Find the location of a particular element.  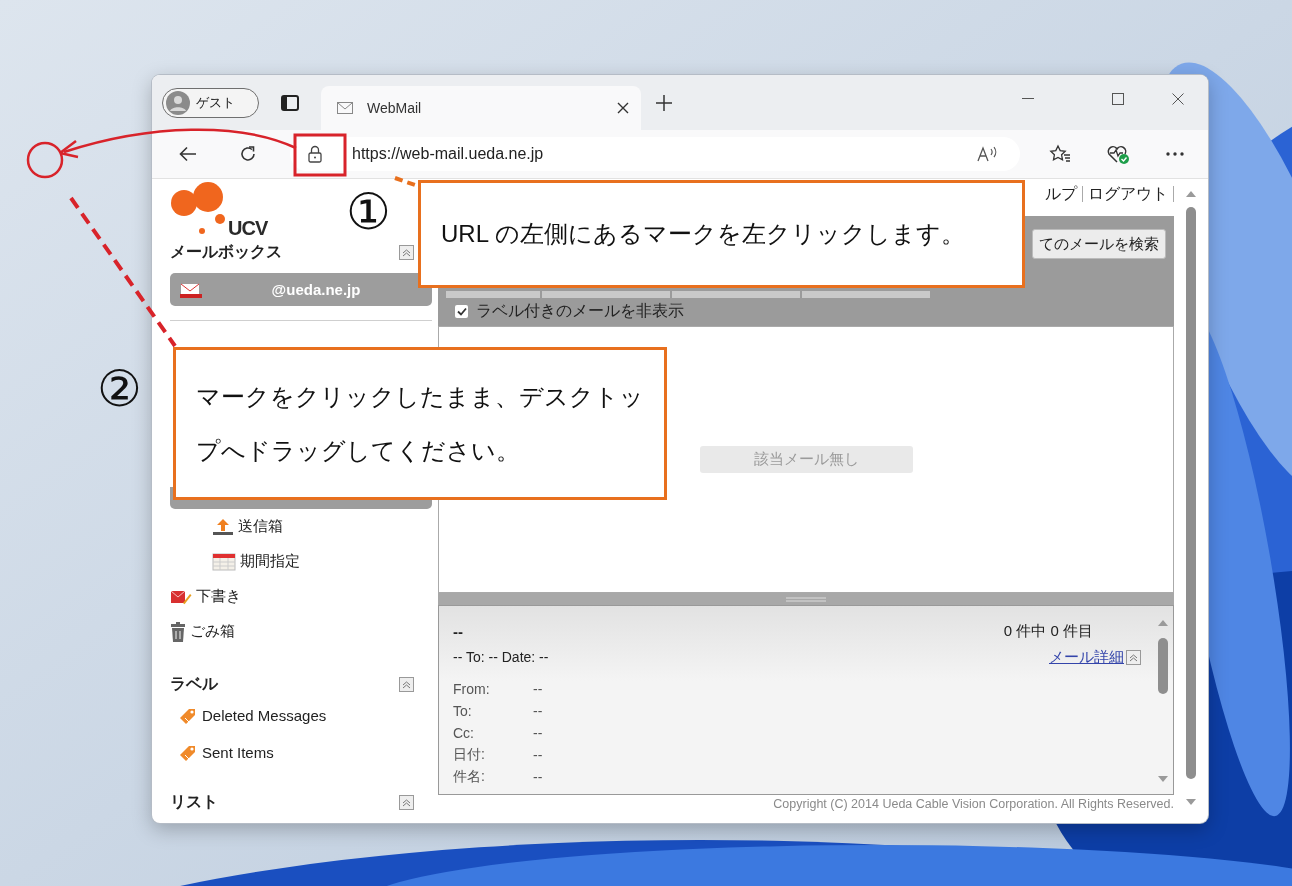

summary-text: -- To: -- Date: -- is located at coordinates (501, 657).